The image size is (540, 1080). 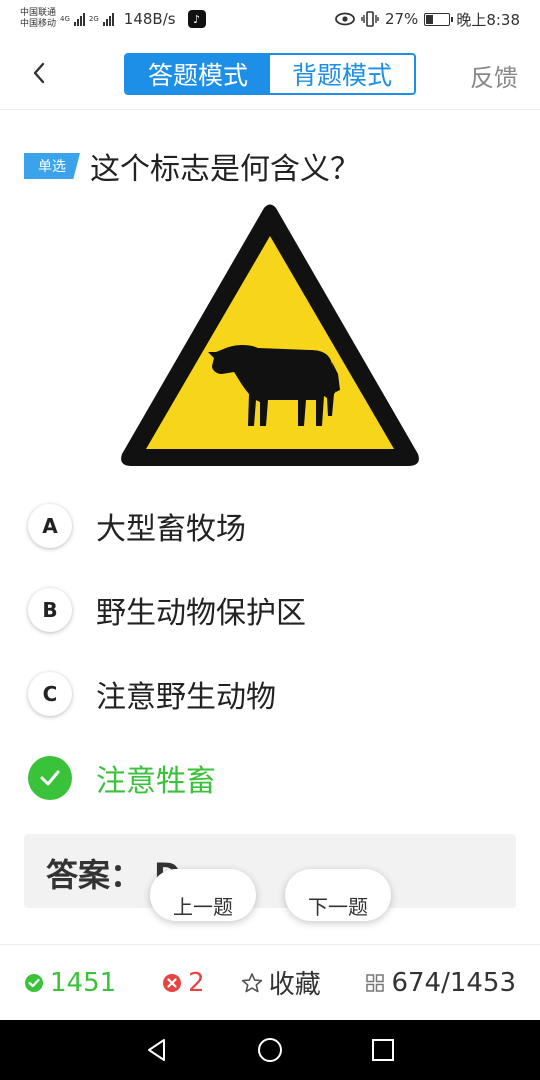 What do you see at coordinates (375, 982) in the screenshot?
I see `grid-icon` at bounding box center [375, 982].